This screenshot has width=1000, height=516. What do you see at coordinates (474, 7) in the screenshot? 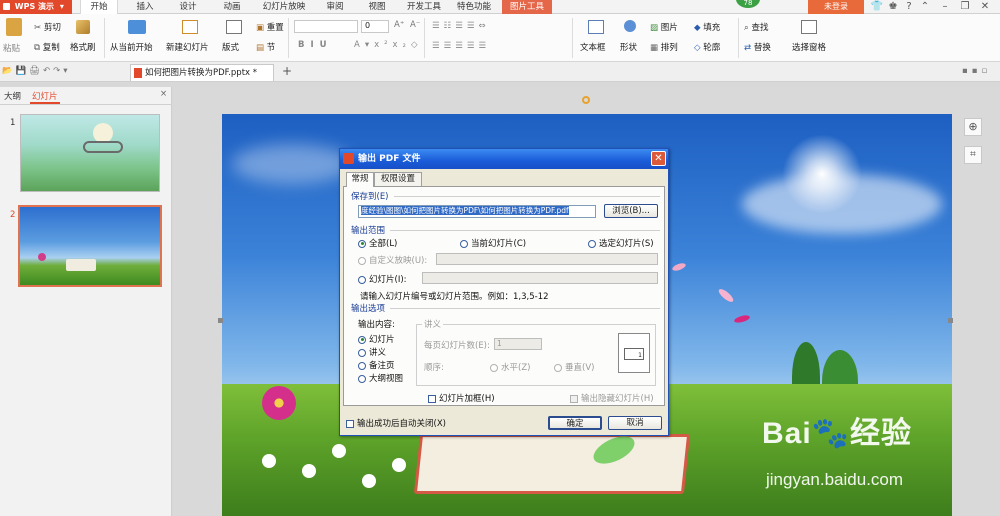
I see `tab-special: 特色功能` at bounding box center [474, 7].